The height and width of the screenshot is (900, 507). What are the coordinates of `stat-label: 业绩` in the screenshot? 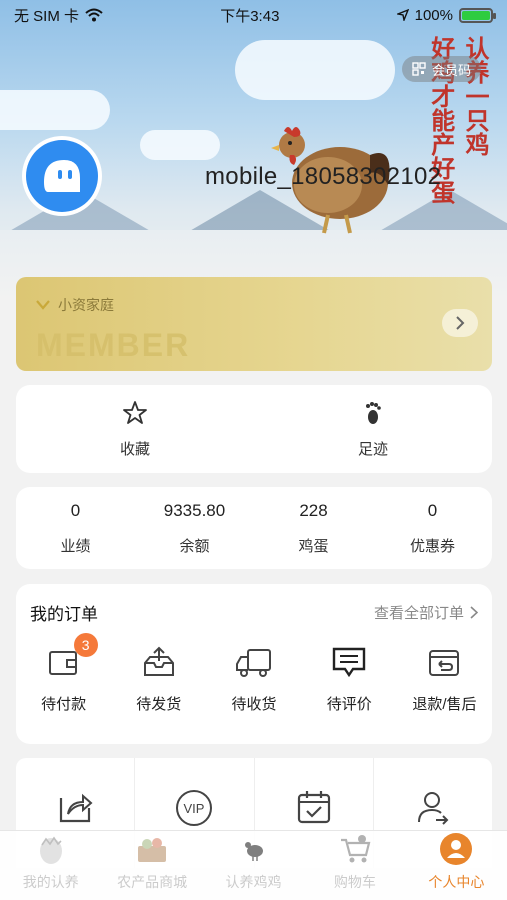 It's located at (75, 546).